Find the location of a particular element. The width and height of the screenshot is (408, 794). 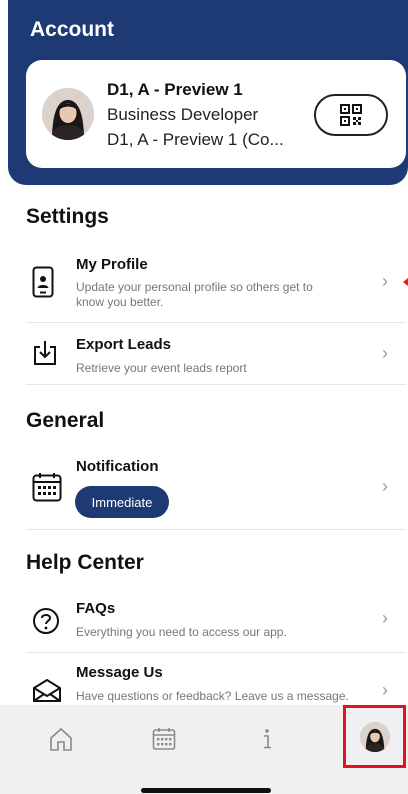

question-circle-icon is located at coordinates (46, 623).